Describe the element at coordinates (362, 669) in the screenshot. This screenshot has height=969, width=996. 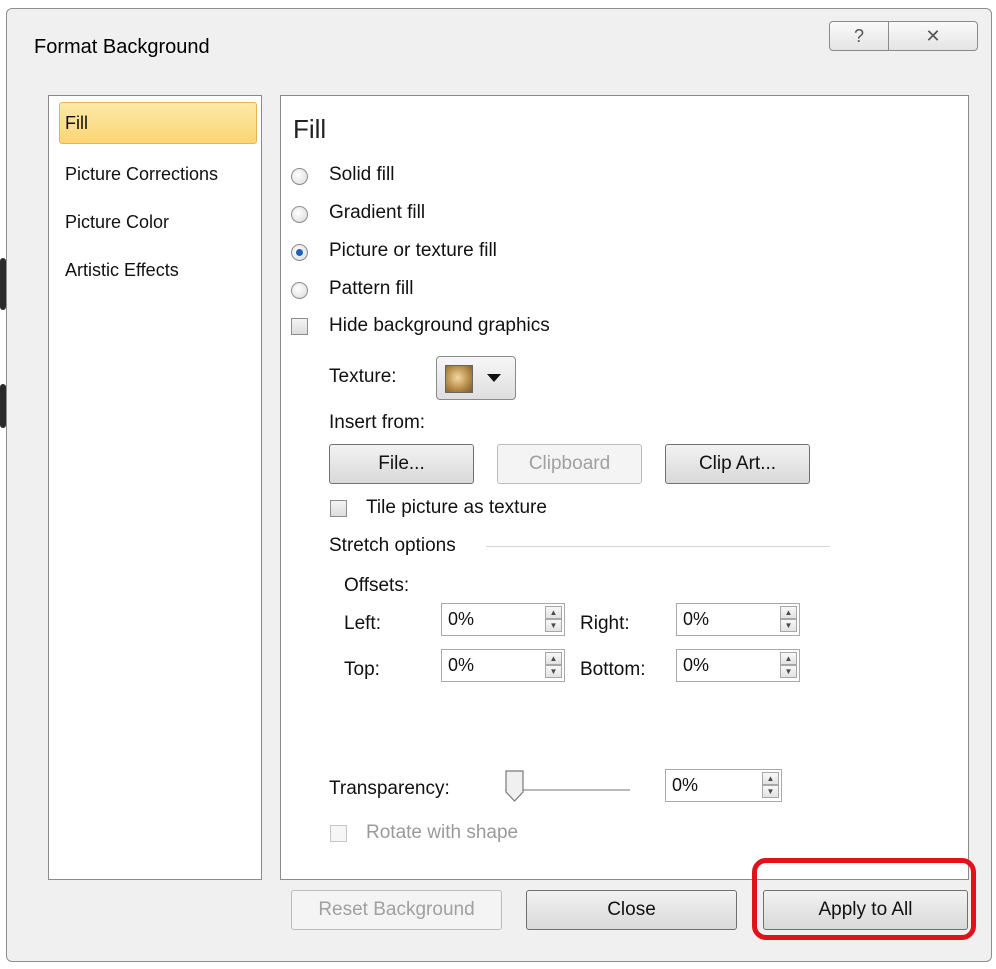
I see `offset-top-label: Top:` at that location.